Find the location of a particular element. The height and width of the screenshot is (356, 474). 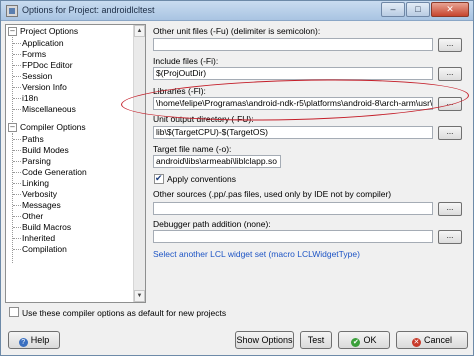

target-file-input: android\libs\armeabi\liblclapp.so is located at coordinates (217, 161).